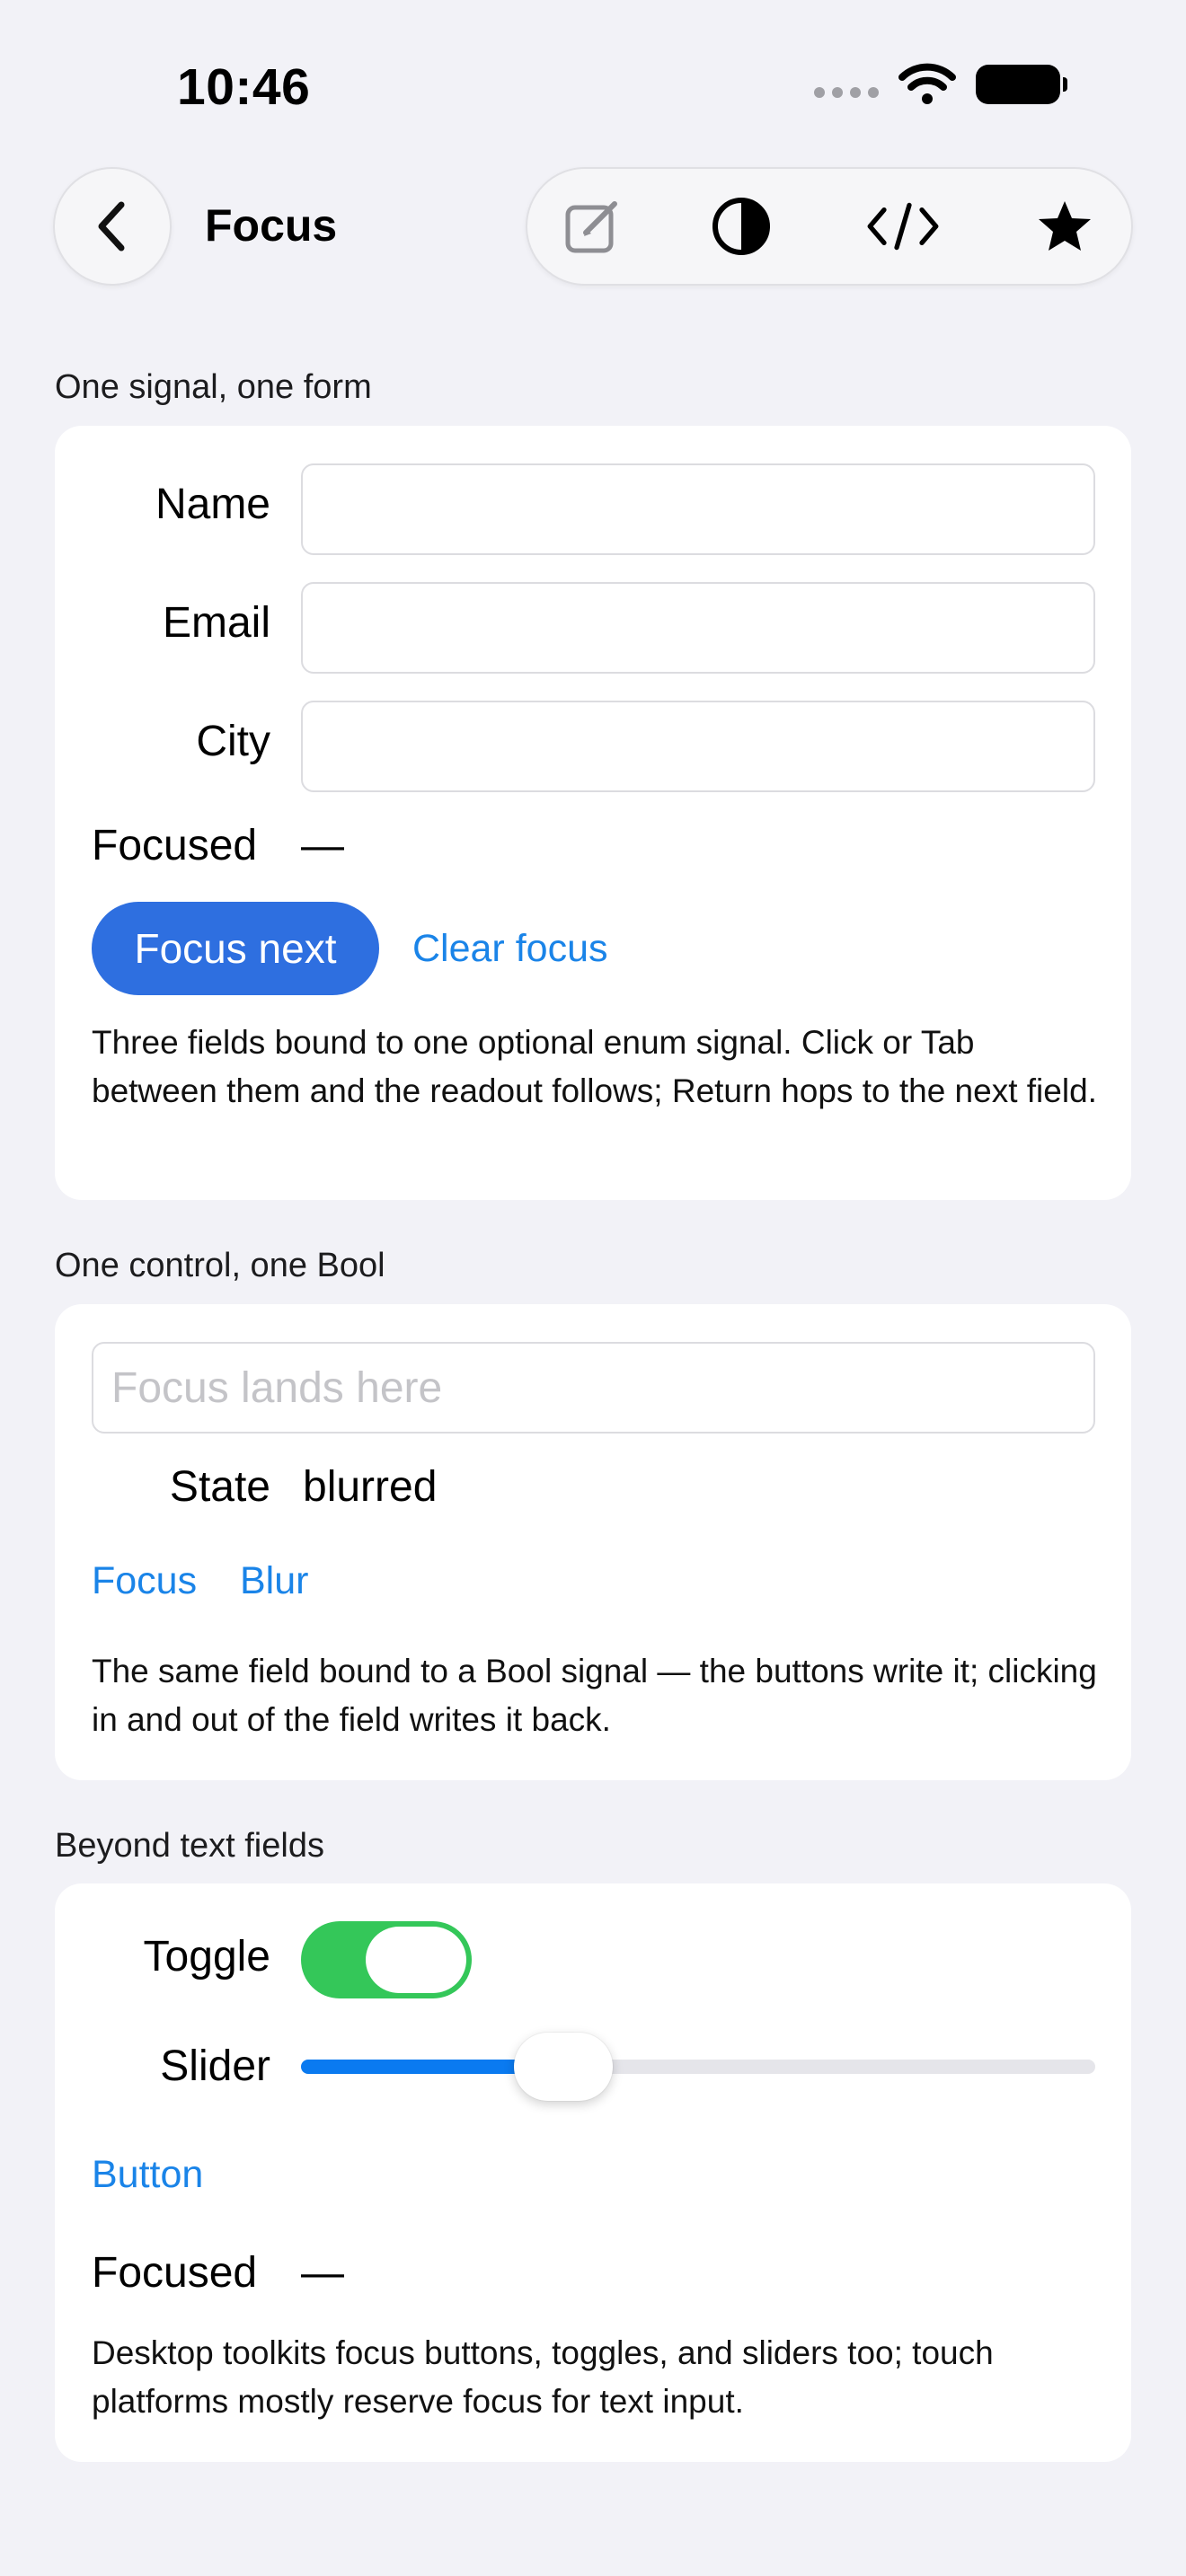 This screenshot has height=2576, width=1186. I want to click on slider, so click(698, 2067).